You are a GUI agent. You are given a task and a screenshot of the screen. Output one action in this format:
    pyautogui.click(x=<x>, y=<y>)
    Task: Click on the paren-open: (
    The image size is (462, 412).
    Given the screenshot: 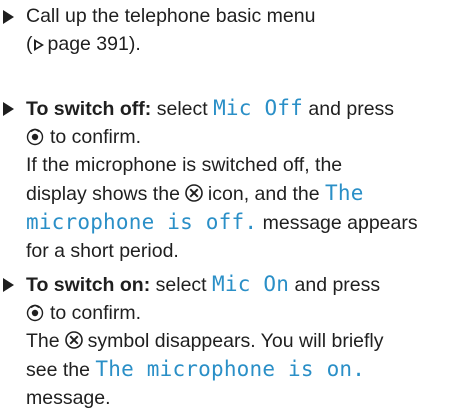 What is the action you would take?
    pyautogui.click(x=29, y=44)
    